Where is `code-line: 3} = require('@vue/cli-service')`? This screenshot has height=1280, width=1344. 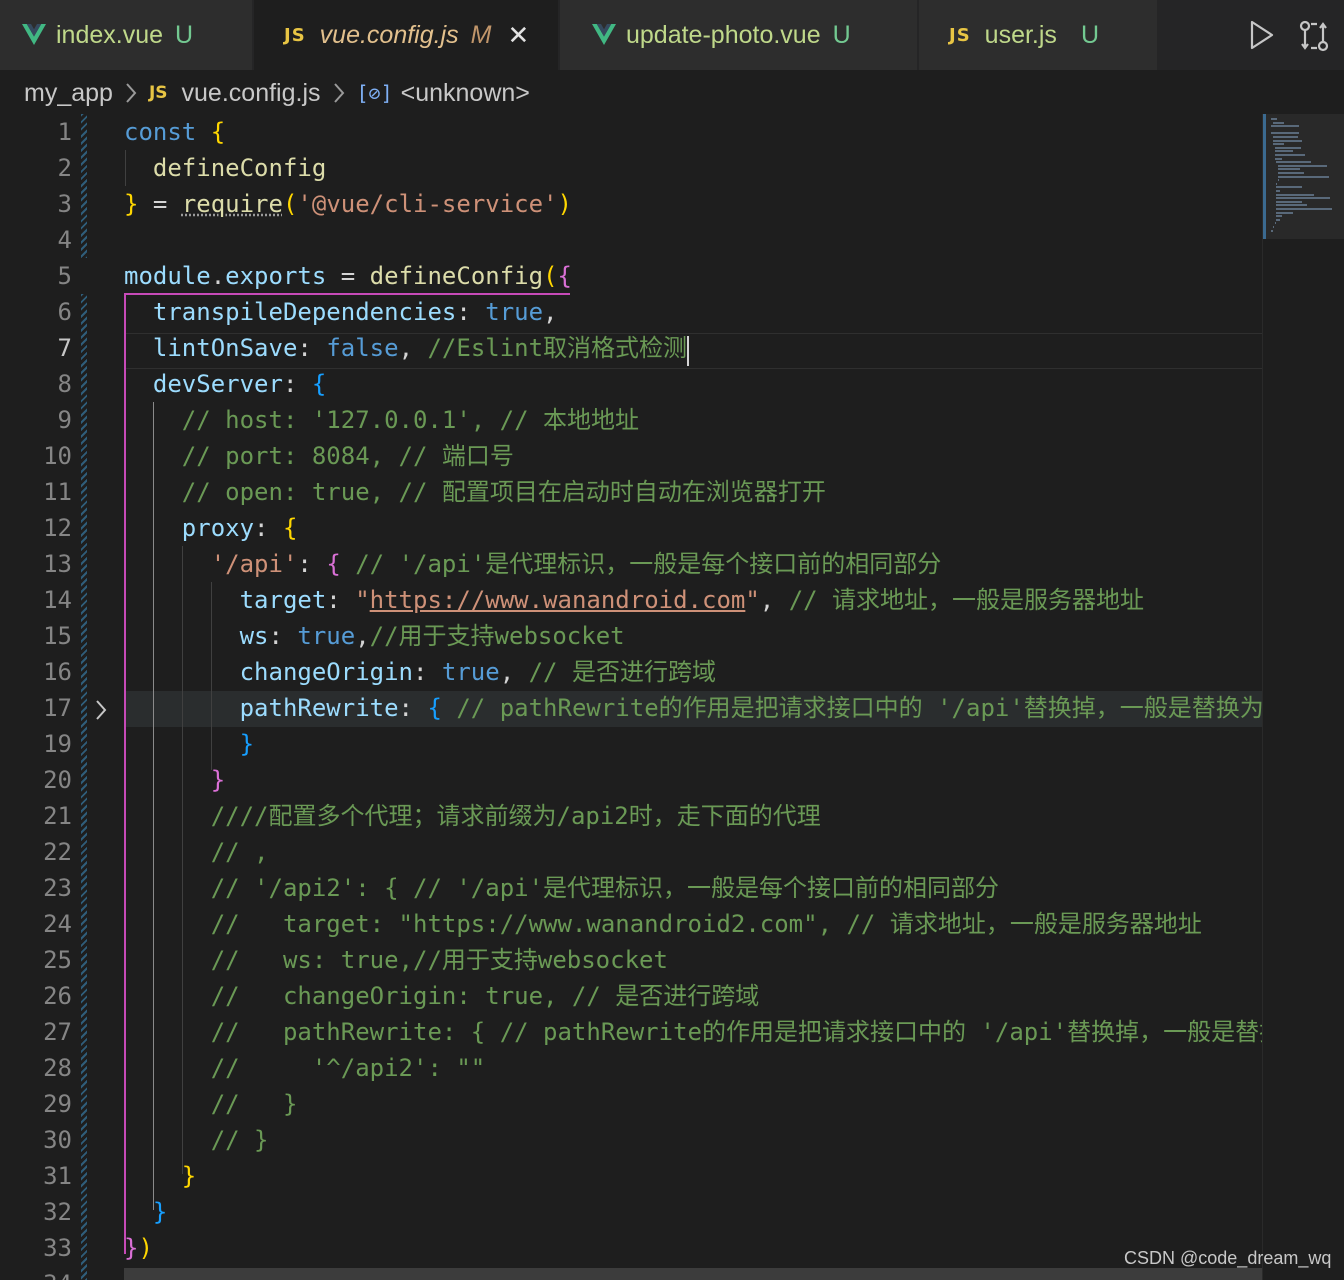 code-line: 3} = require('@vue/cli-service') is located at coordinates (631, 204).